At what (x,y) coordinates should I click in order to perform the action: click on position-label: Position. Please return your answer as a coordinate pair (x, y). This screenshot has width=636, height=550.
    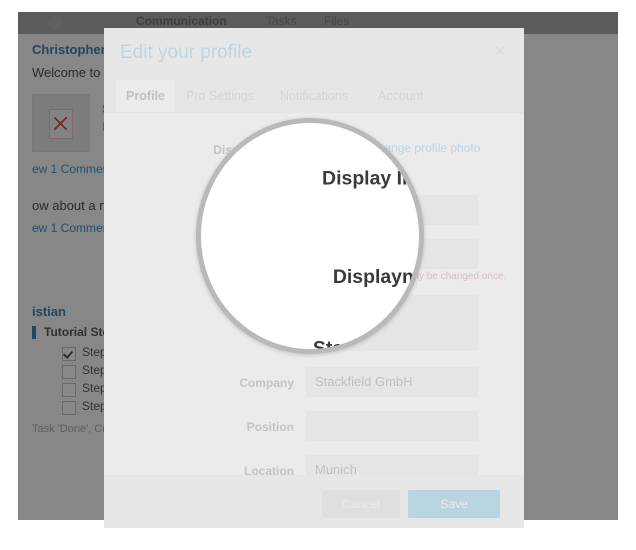
    Looking at the image, I should click on (270, 427).